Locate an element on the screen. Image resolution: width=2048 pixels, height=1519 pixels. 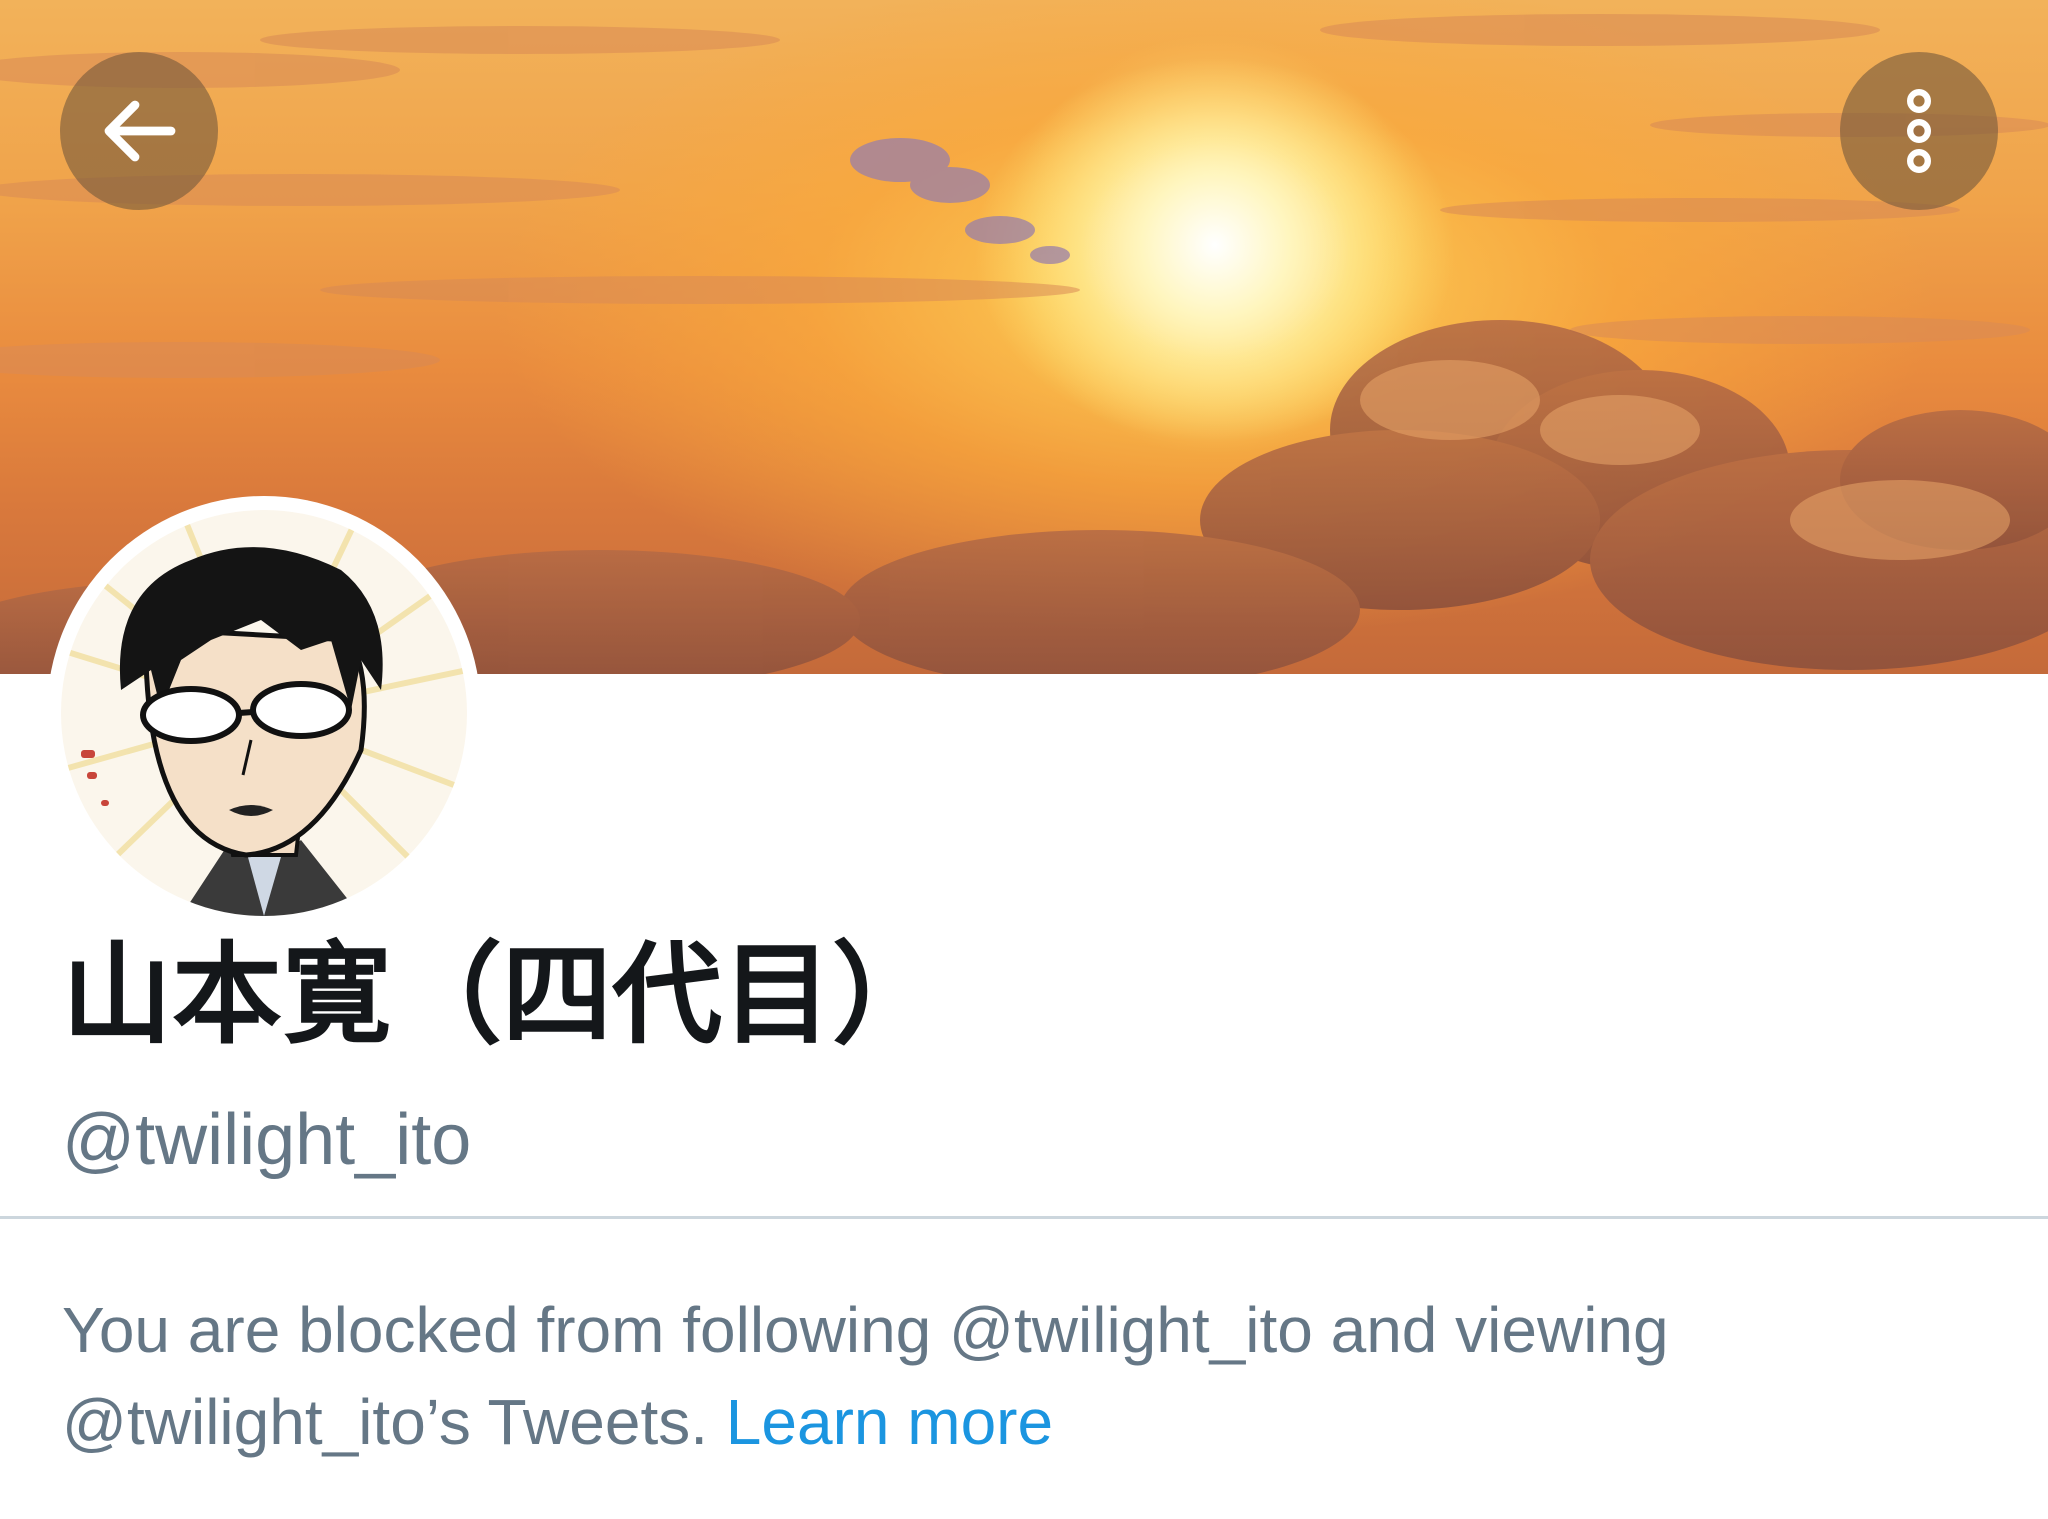
avatar-image is located at coordinates (264, 713).